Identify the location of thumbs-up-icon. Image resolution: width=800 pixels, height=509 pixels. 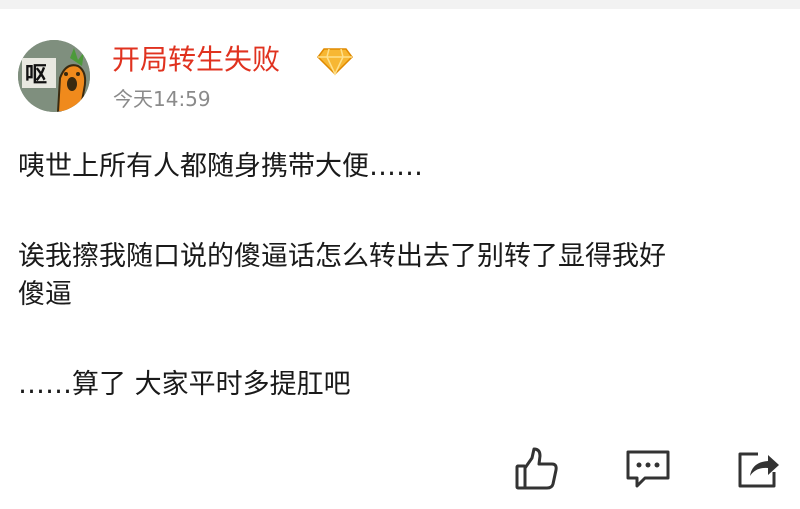
(536, 468).